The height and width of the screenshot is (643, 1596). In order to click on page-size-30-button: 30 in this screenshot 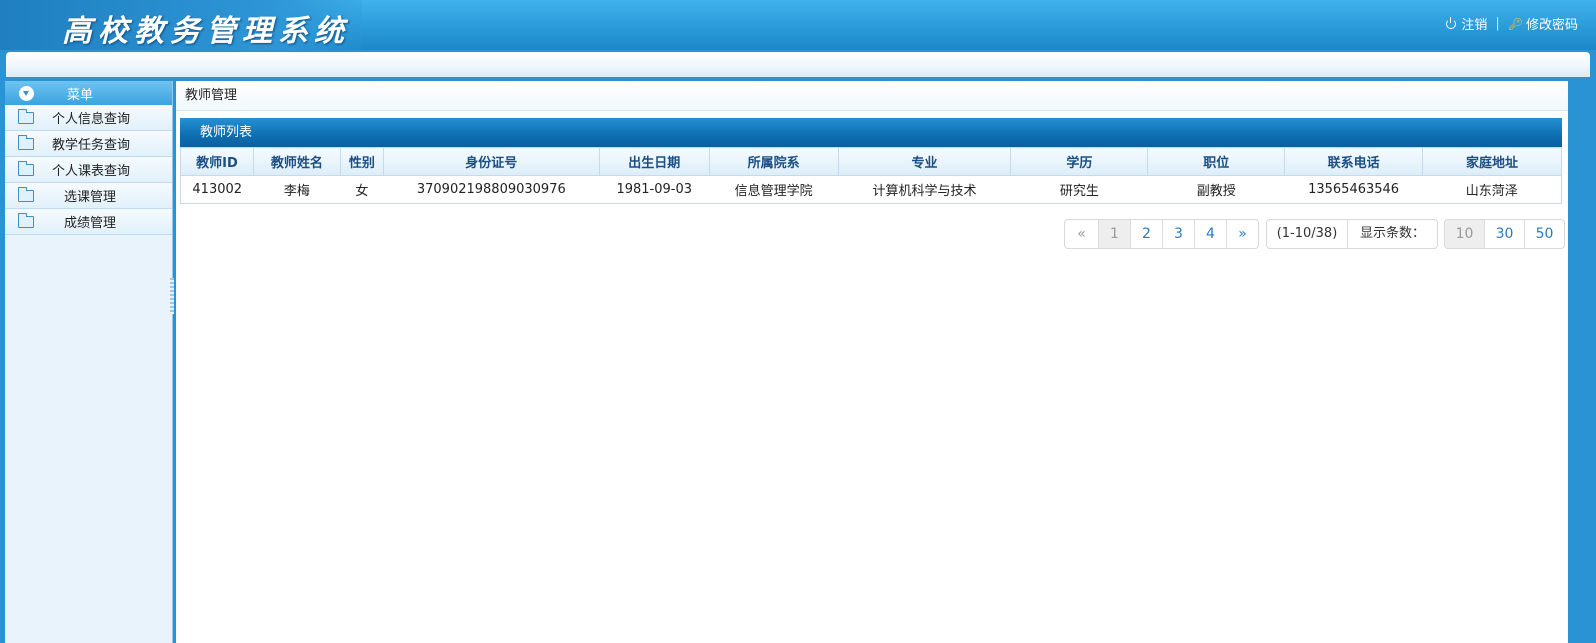, I will do `click(1504, 234)`.